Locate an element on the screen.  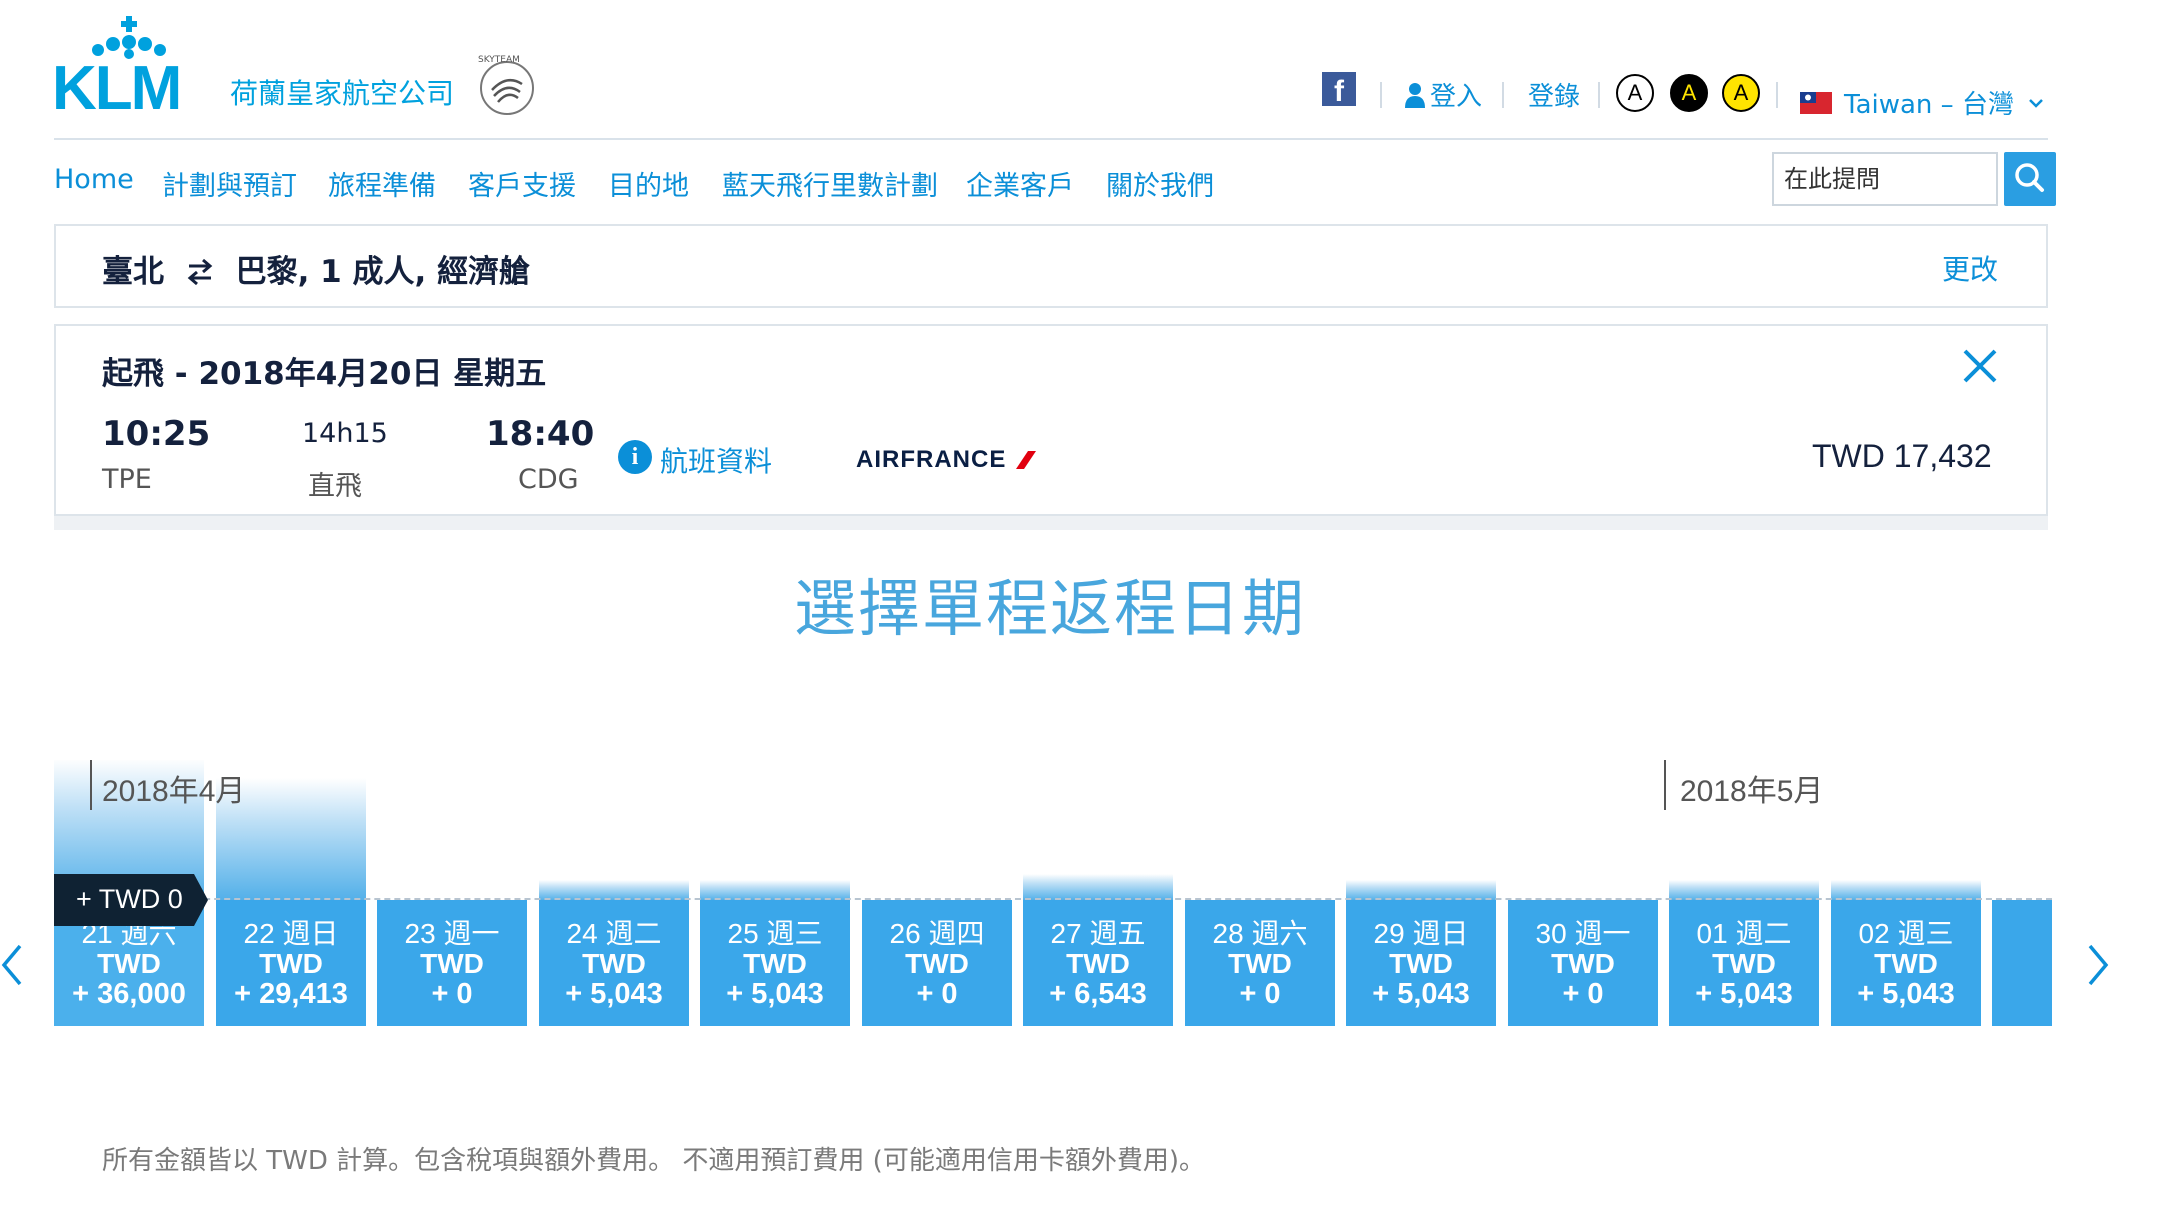
date-cell-day: 25 週三 is located at coordinates (775, 933).